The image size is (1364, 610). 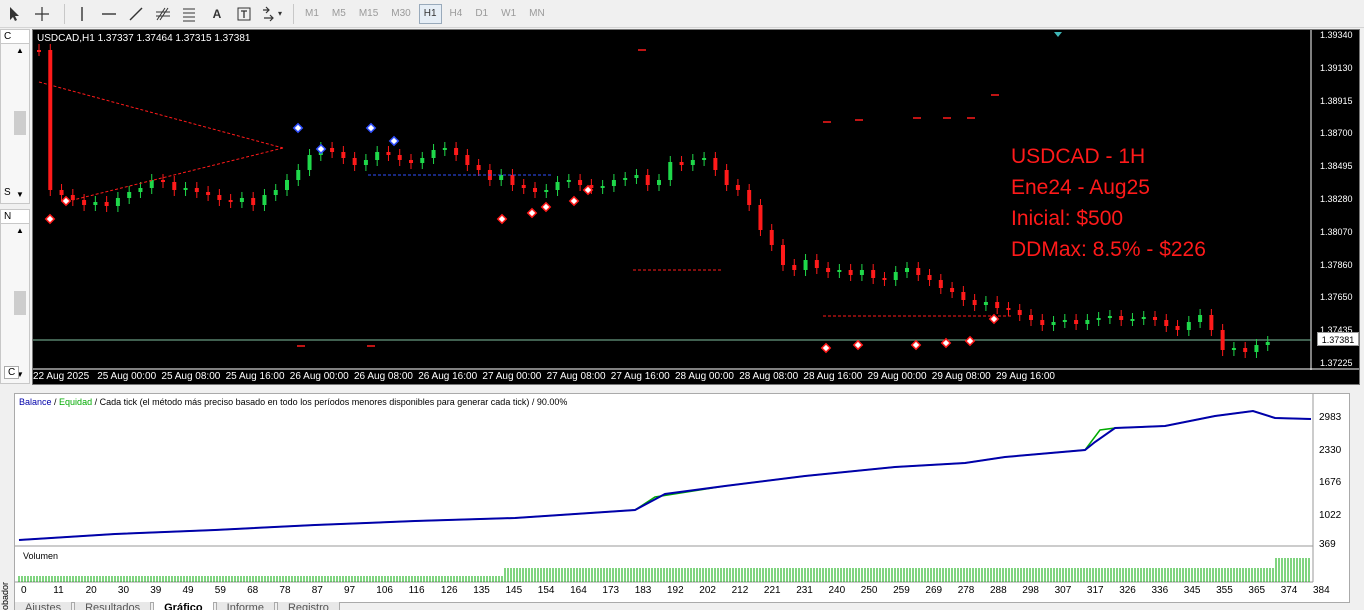 What do you see at coordinates (113, 606) in the screenshot?
I see `tab-resultados: Resultados` at bounding box center [113, 606].